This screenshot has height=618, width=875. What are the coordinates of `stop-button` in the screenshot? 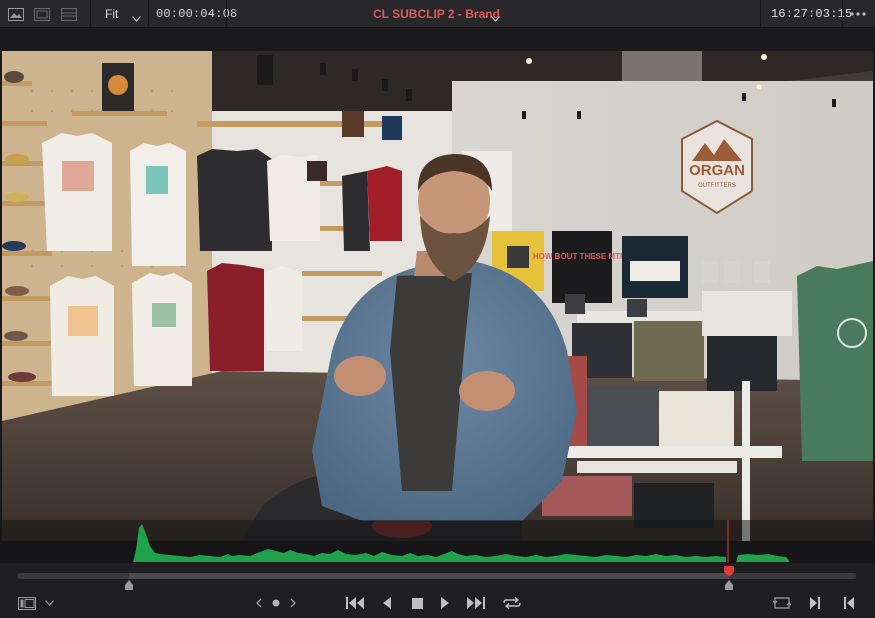 It's located at (417, 603).